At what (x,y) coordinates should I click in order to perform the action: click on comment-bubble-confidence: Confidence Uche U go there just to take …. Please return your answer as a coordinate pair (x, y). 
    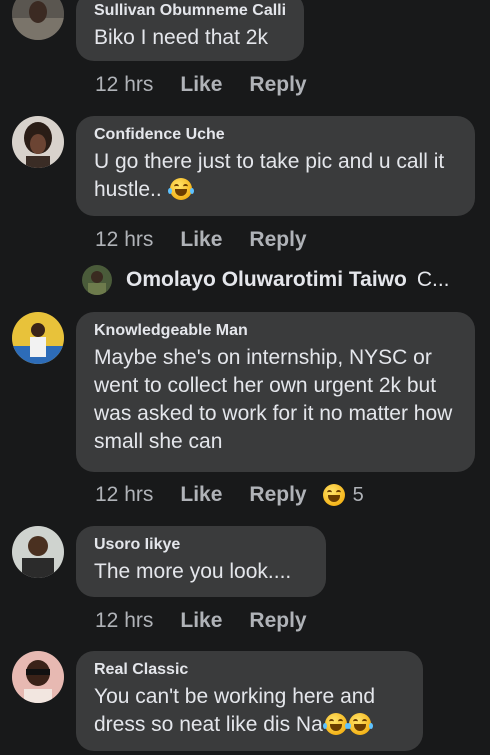
    Looking at the image, I should click on (275, 166).